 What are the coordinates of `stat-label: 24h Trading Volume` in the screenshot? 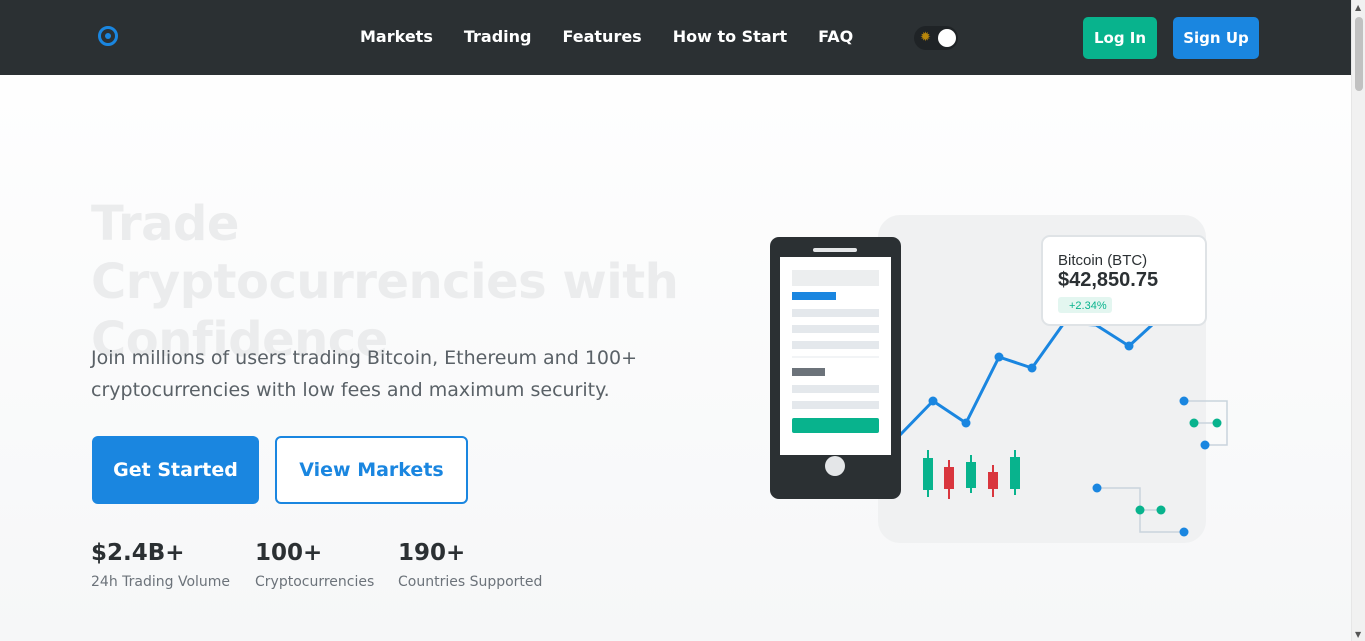 It's located at (161, 582).